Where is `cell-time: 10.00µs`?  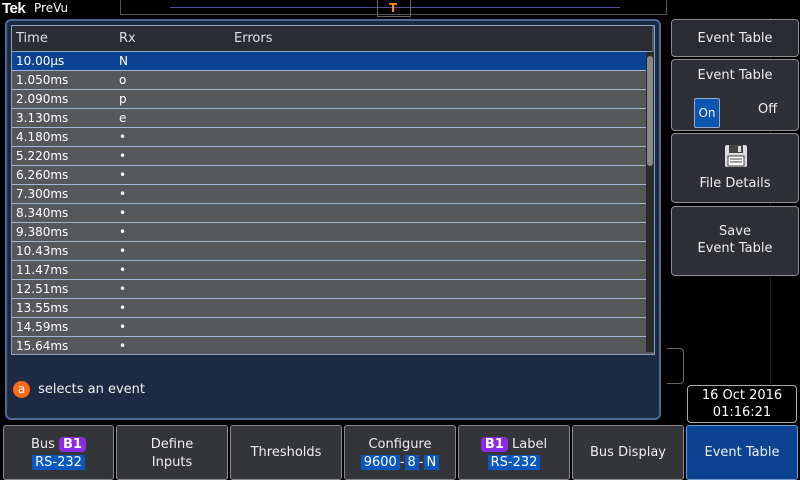
cell-time: 10.00µs is located at coordinates (40, 61).